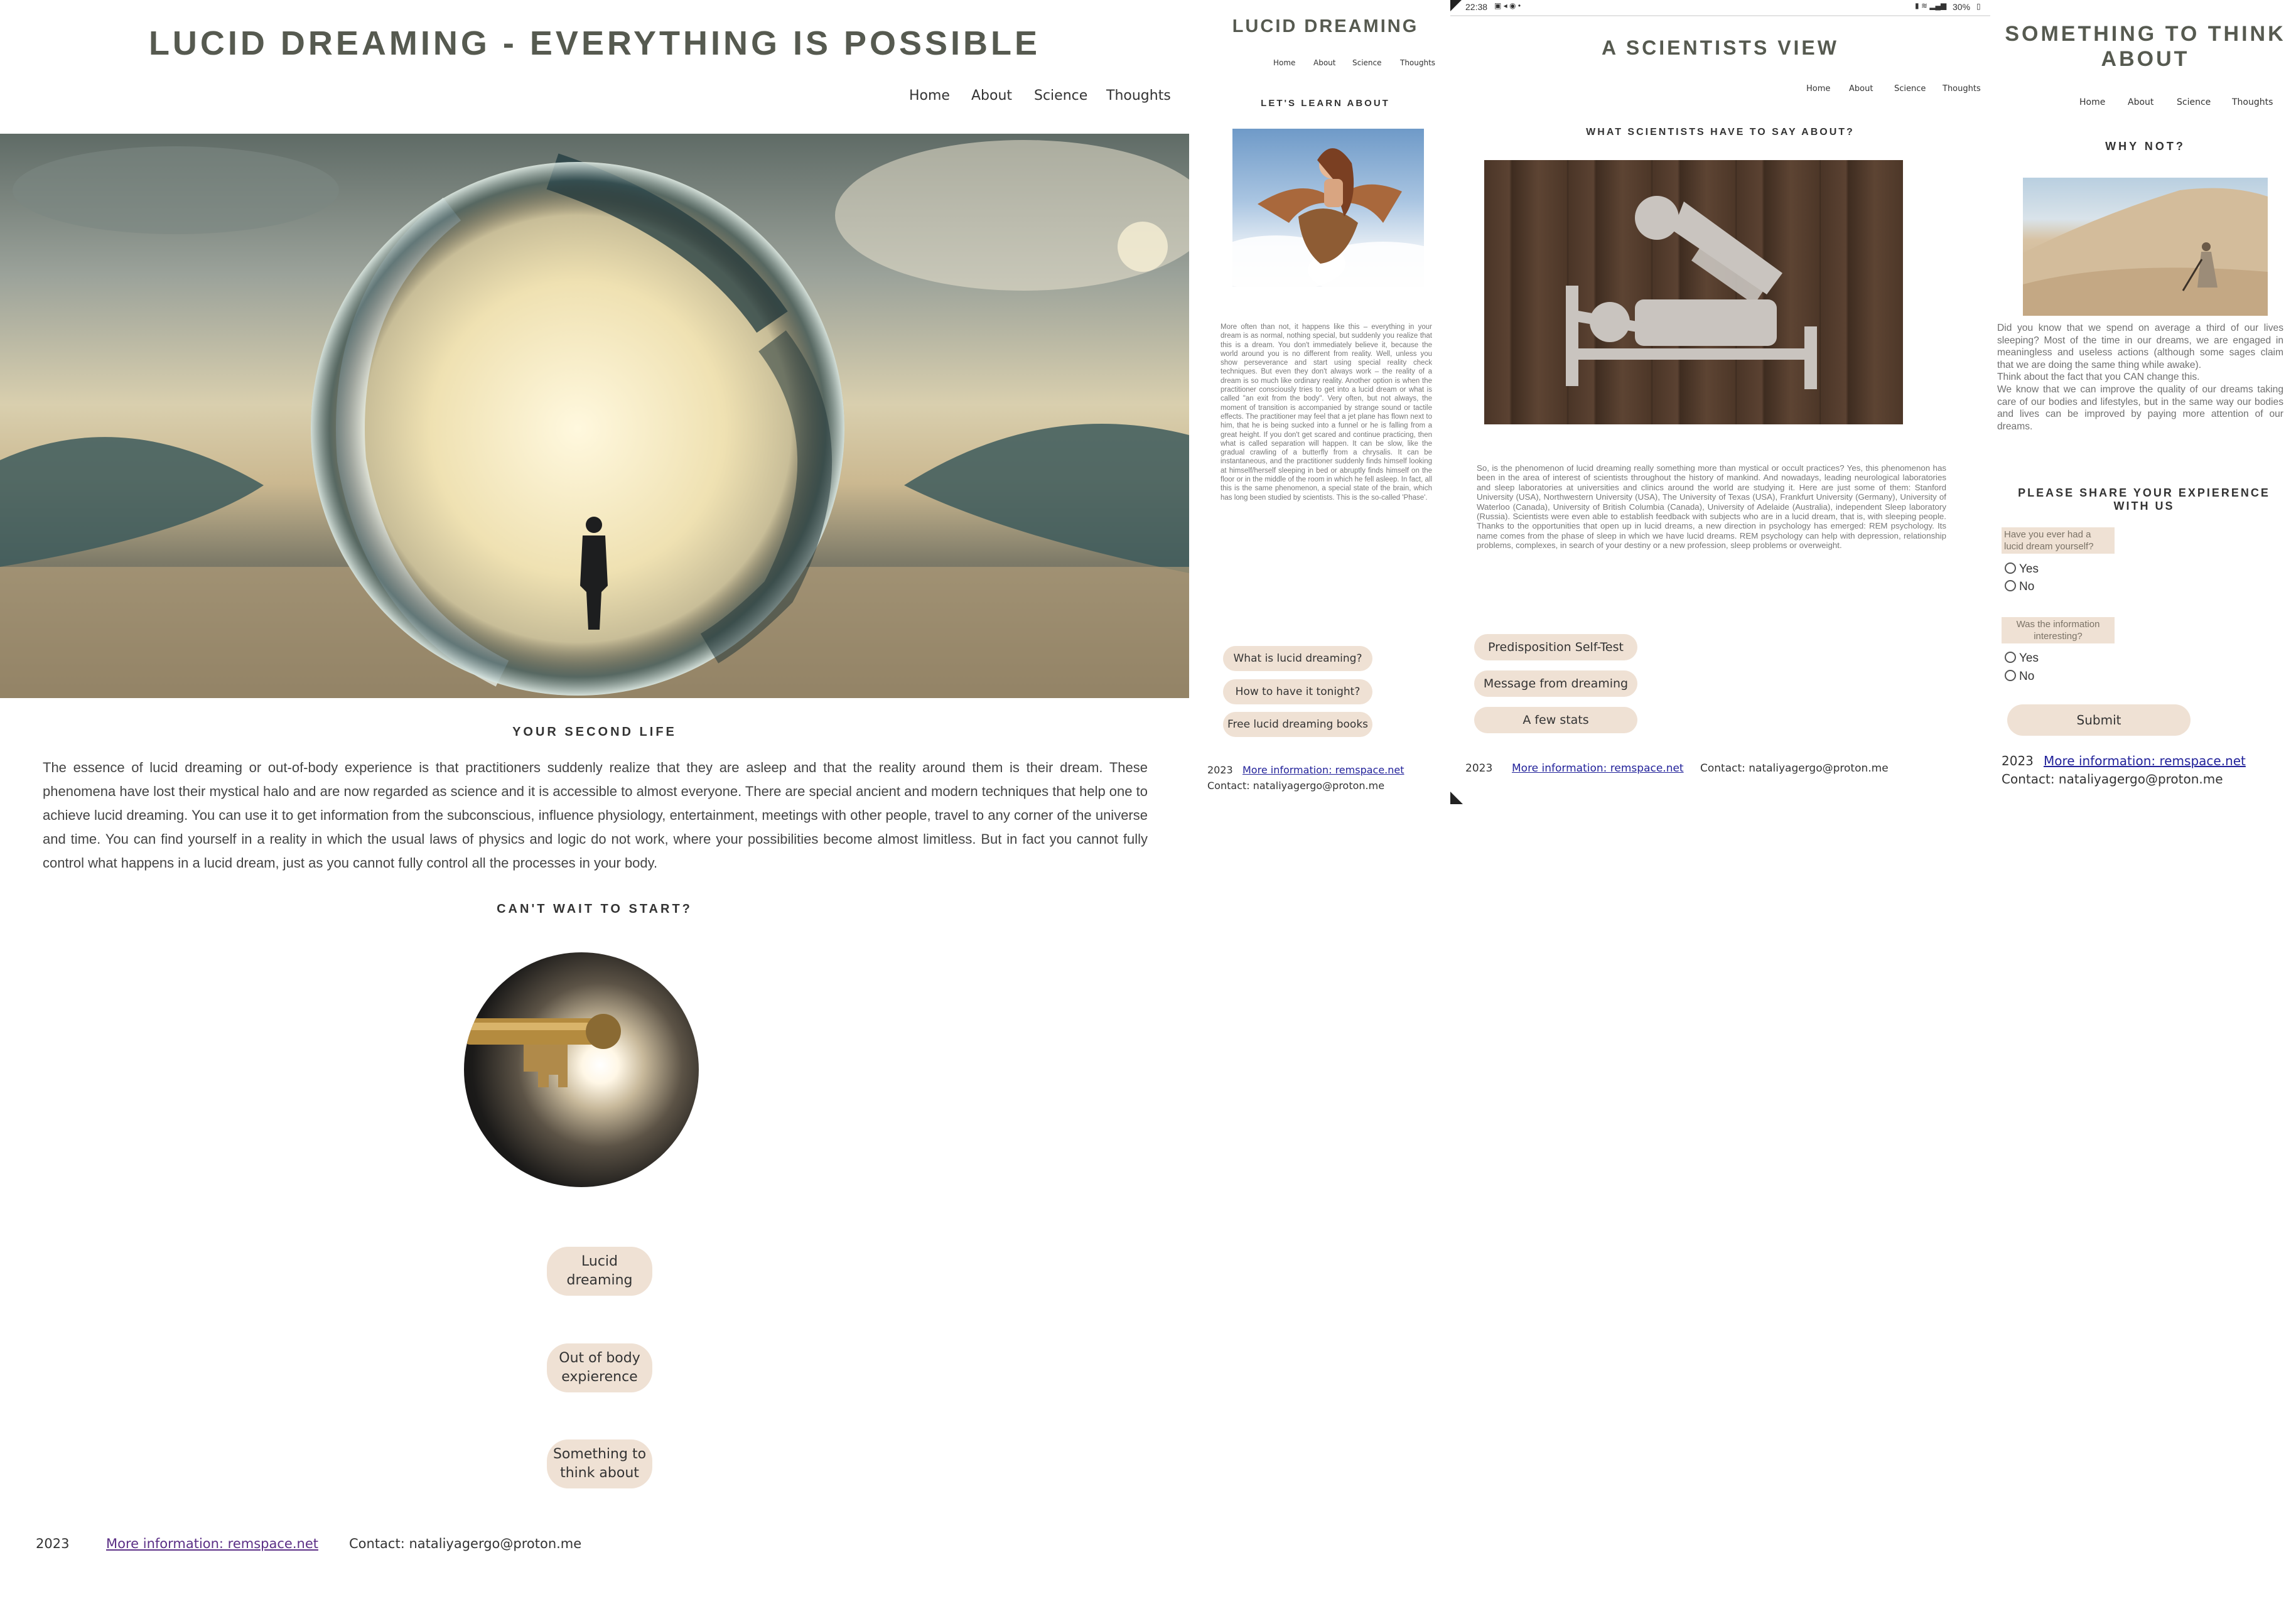 This screenshot has width=2296, height=1614. Describe the element at coordinates (2029, 658) in the screenshot. I see `q2-yes-label: Yes` at that location.